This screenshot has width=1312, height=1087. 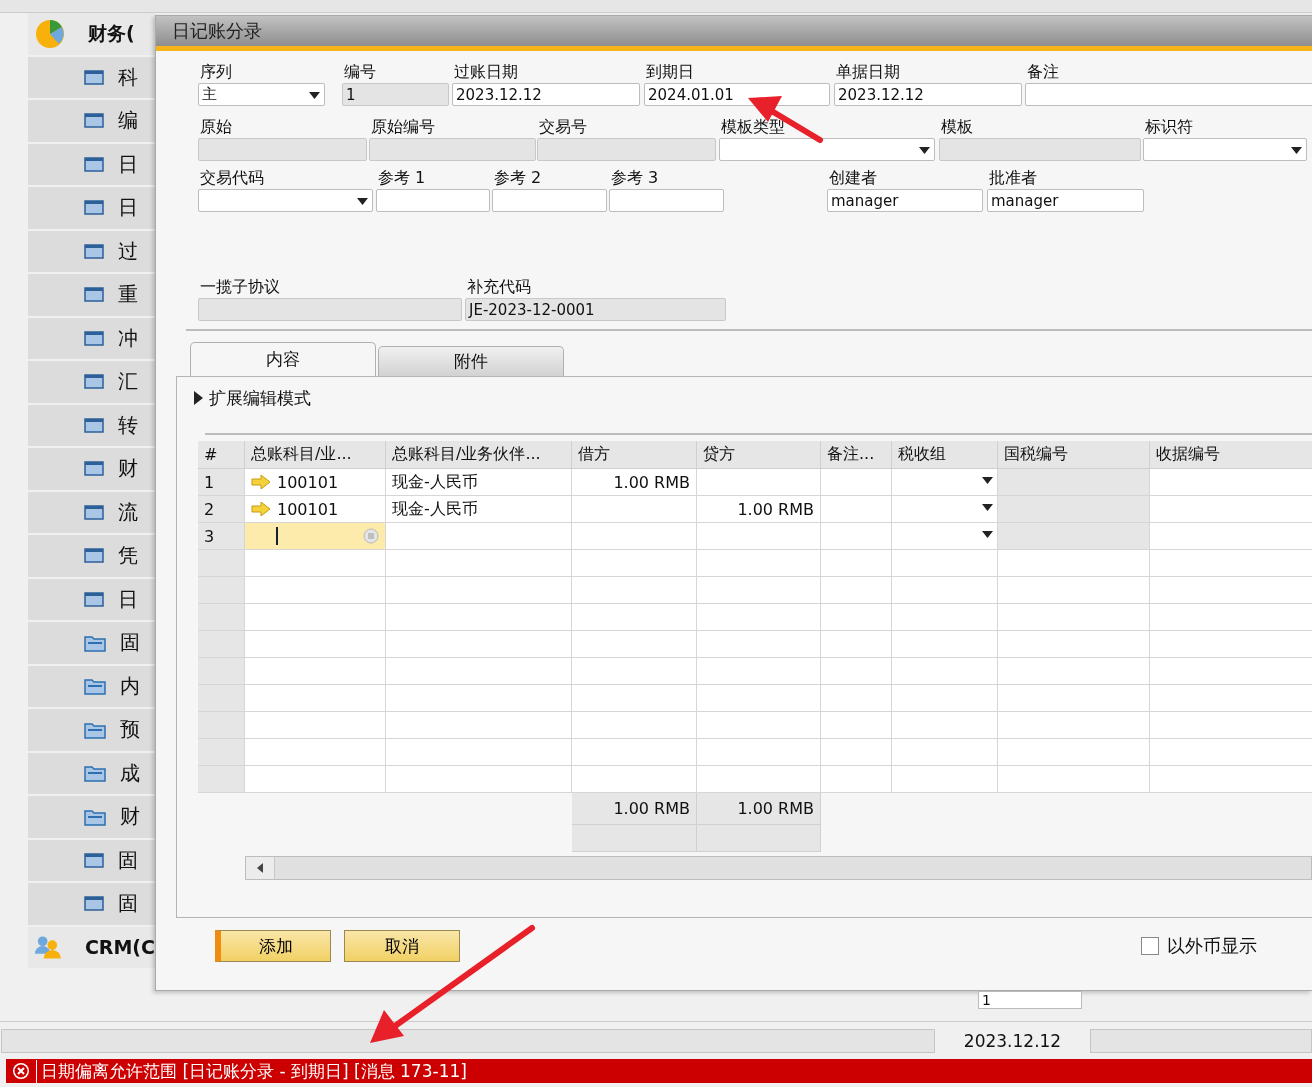 I want to click on menu-item: 流, so click(x=128, y=512).